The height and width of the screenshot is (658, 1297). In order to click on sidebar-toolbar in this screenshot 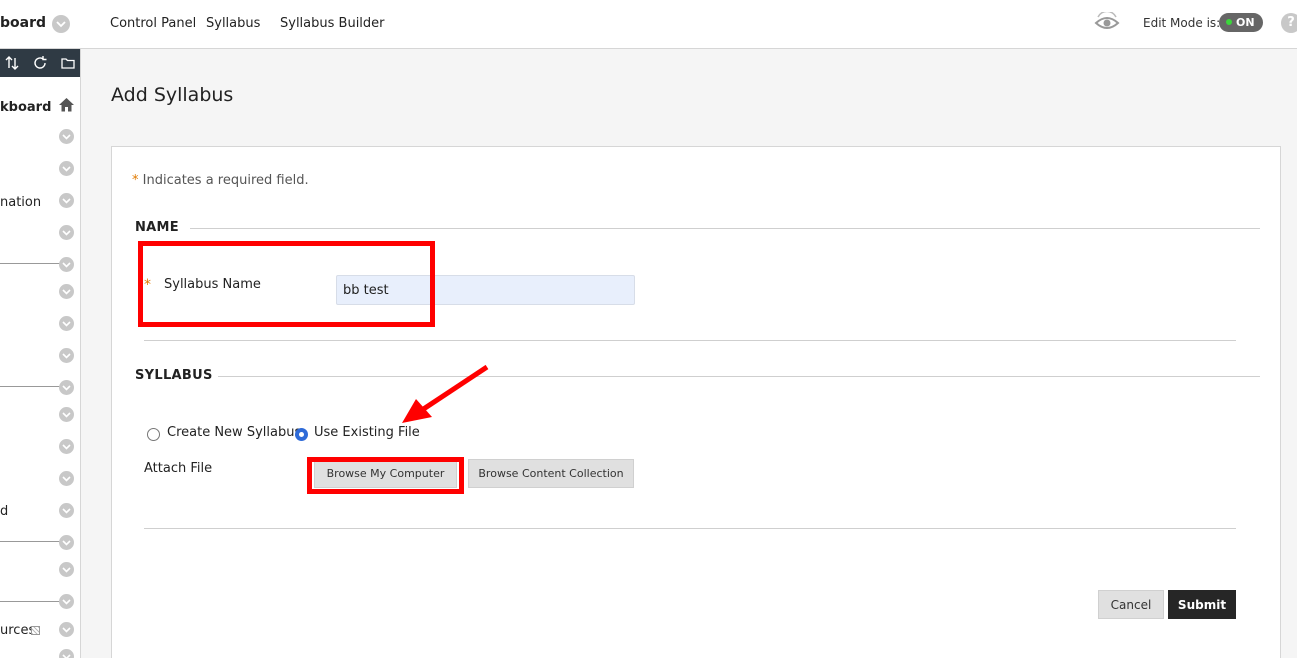, I will do `click(40, 63)`.